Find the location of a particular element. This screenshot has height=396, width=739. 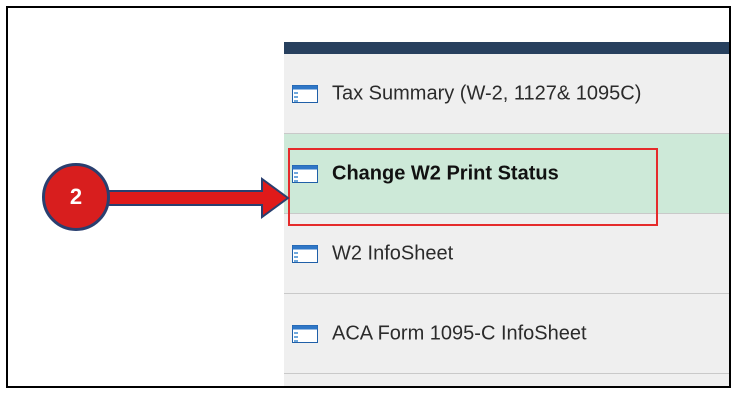

menu-header-bar is located at coordinates (506, 48).